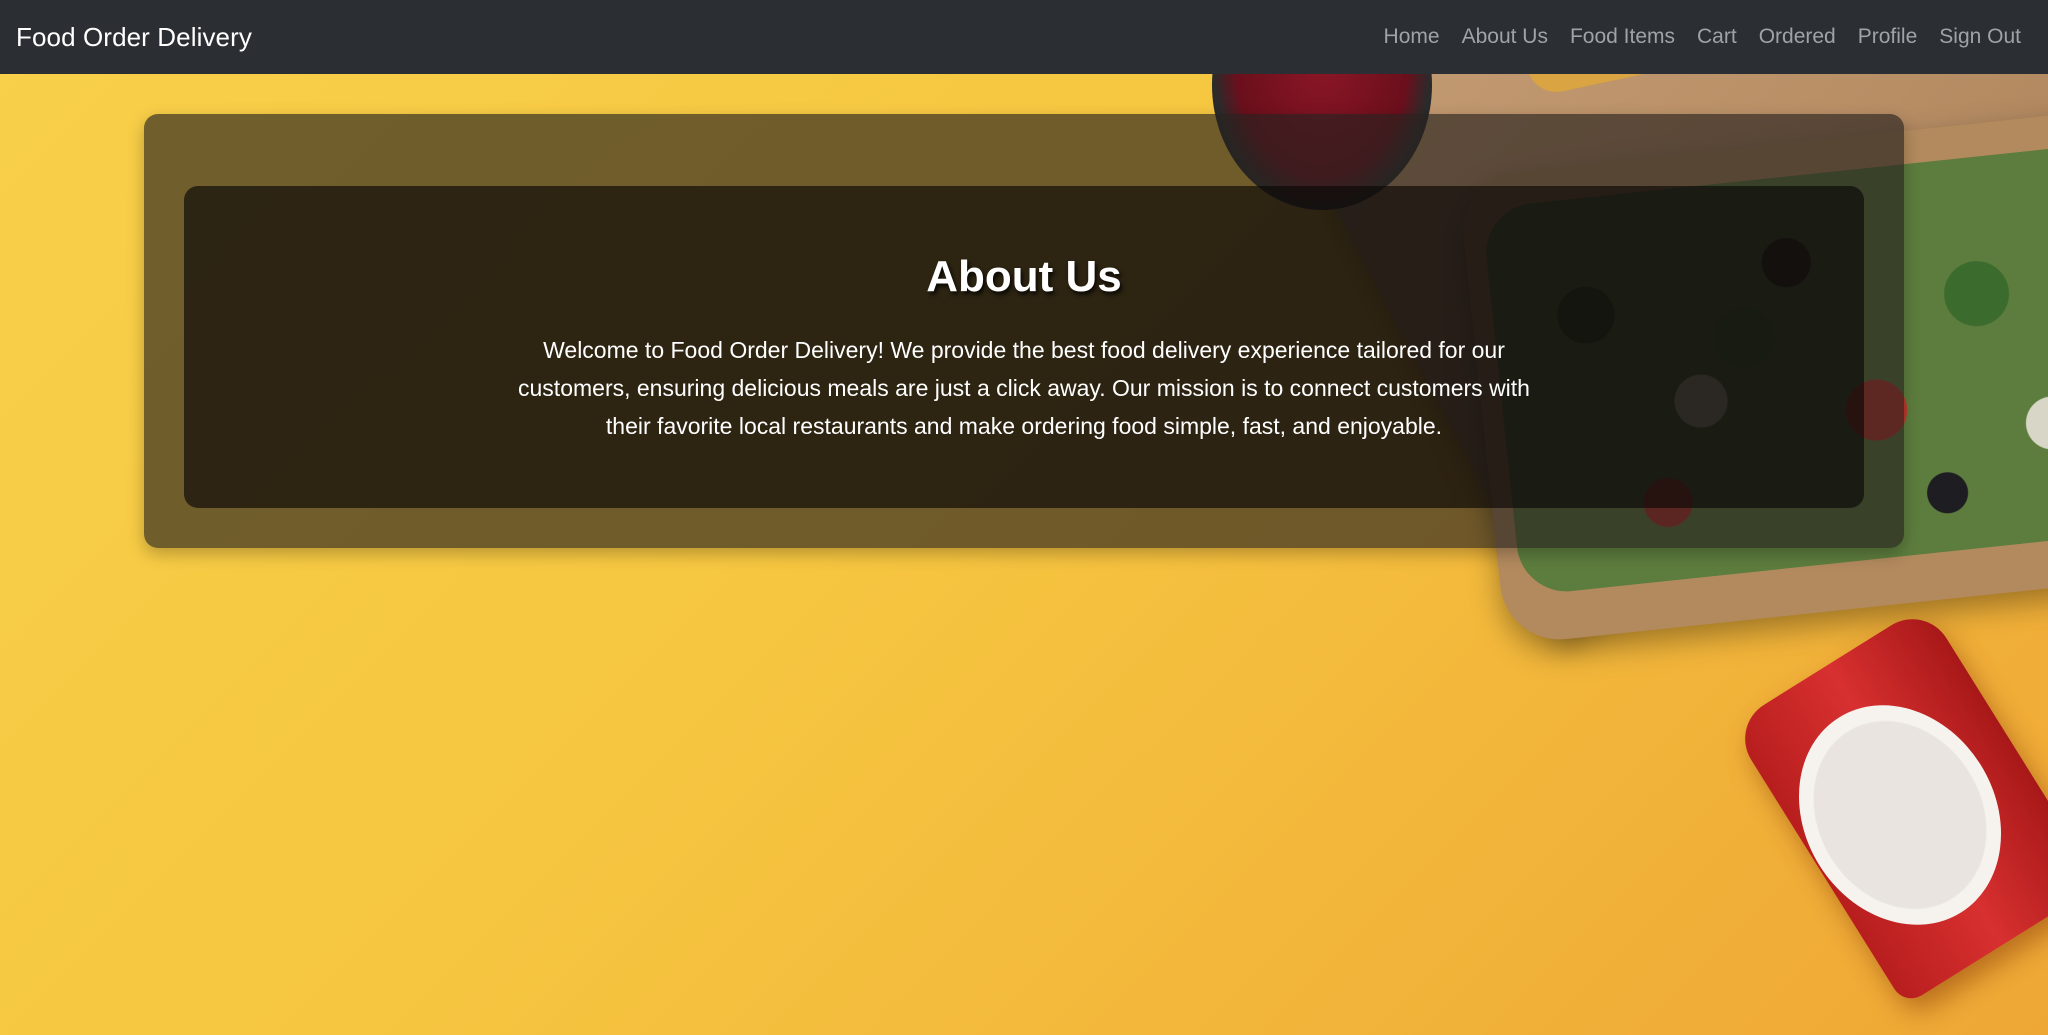  What do you see at coordinates (1797, 37) in the screenshot?
I see `nav-link-ordered: Ordered` at bounding box center [1797, 37].